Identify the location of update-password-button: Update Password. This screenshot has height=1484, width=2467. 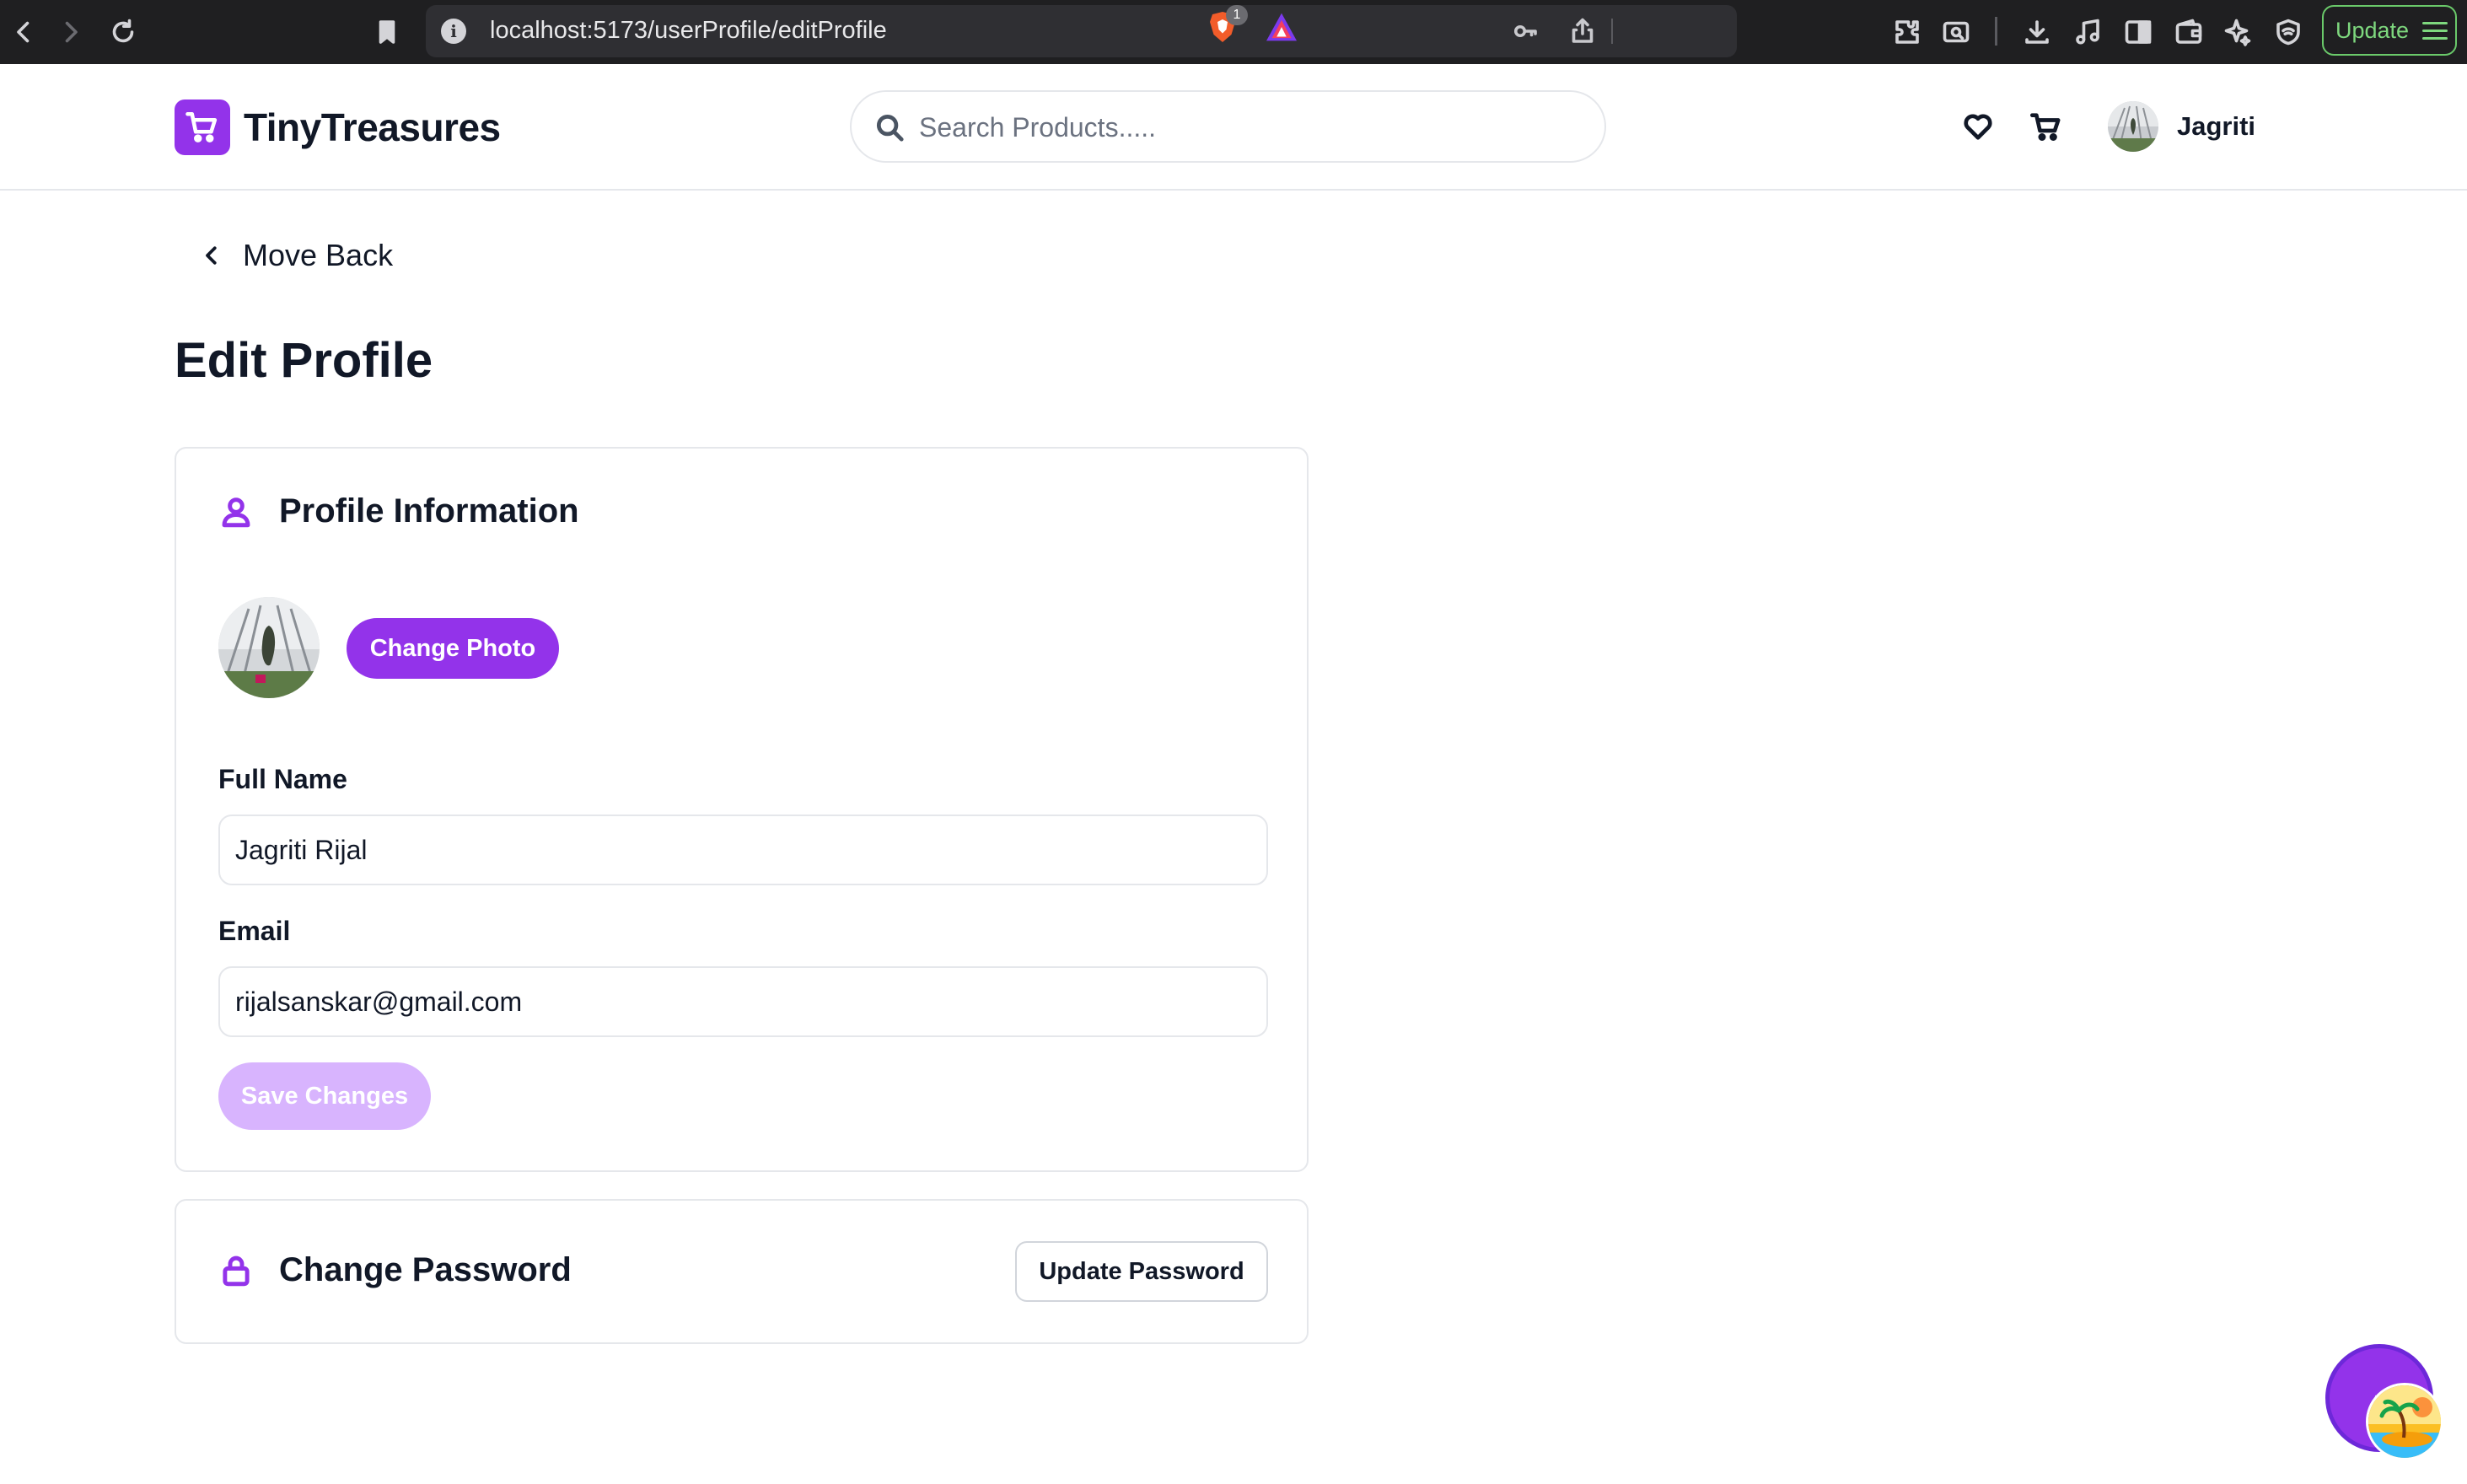
(1141, 1271).